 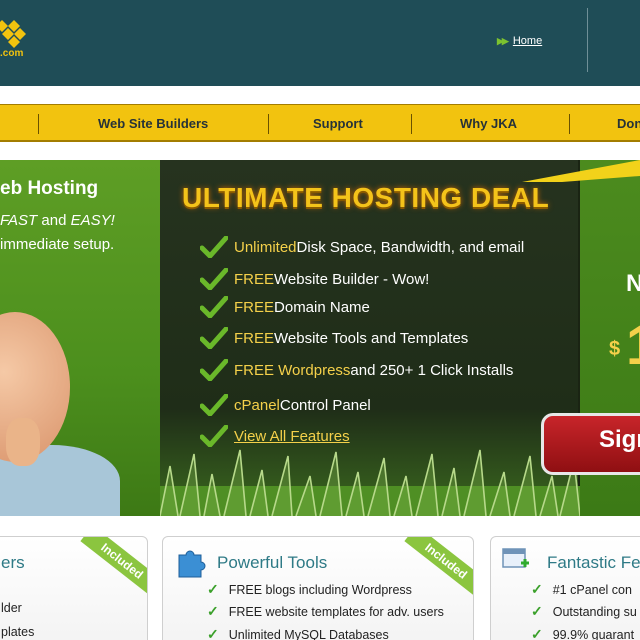 What do you see at coordinates (593, 633) in the screenshot?
I see `panel-item-text: 99.9% guarant` at bounding box center [593, 633].